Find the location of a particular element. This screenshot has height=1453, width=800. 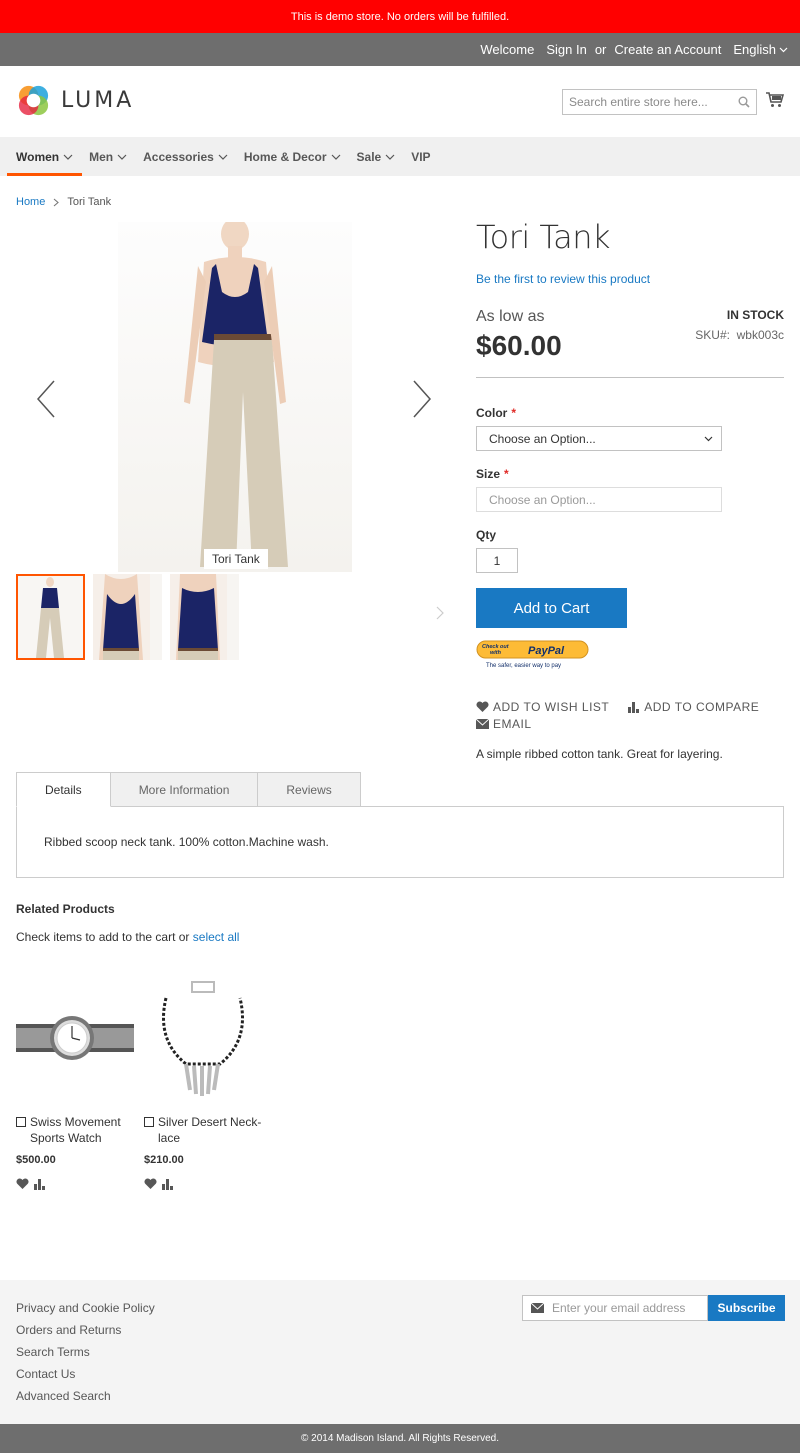

qty-input: 1 is located at coordinates (497, 560).